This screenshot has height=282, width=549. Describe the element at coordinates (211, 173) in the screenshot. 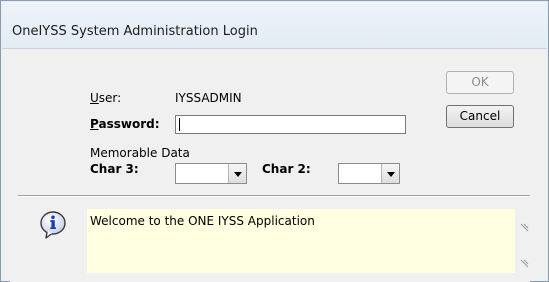

I see `char3-dropdown` at that location.